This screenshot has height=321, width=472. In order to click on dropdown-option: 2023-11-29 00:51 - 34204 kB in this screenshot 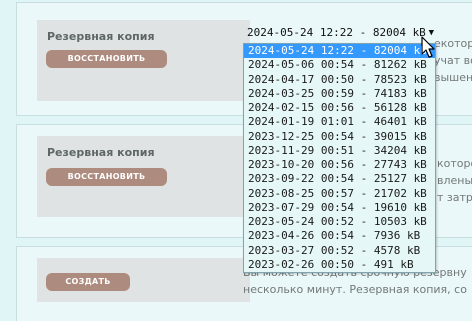, I will do `click(339, 151)`.